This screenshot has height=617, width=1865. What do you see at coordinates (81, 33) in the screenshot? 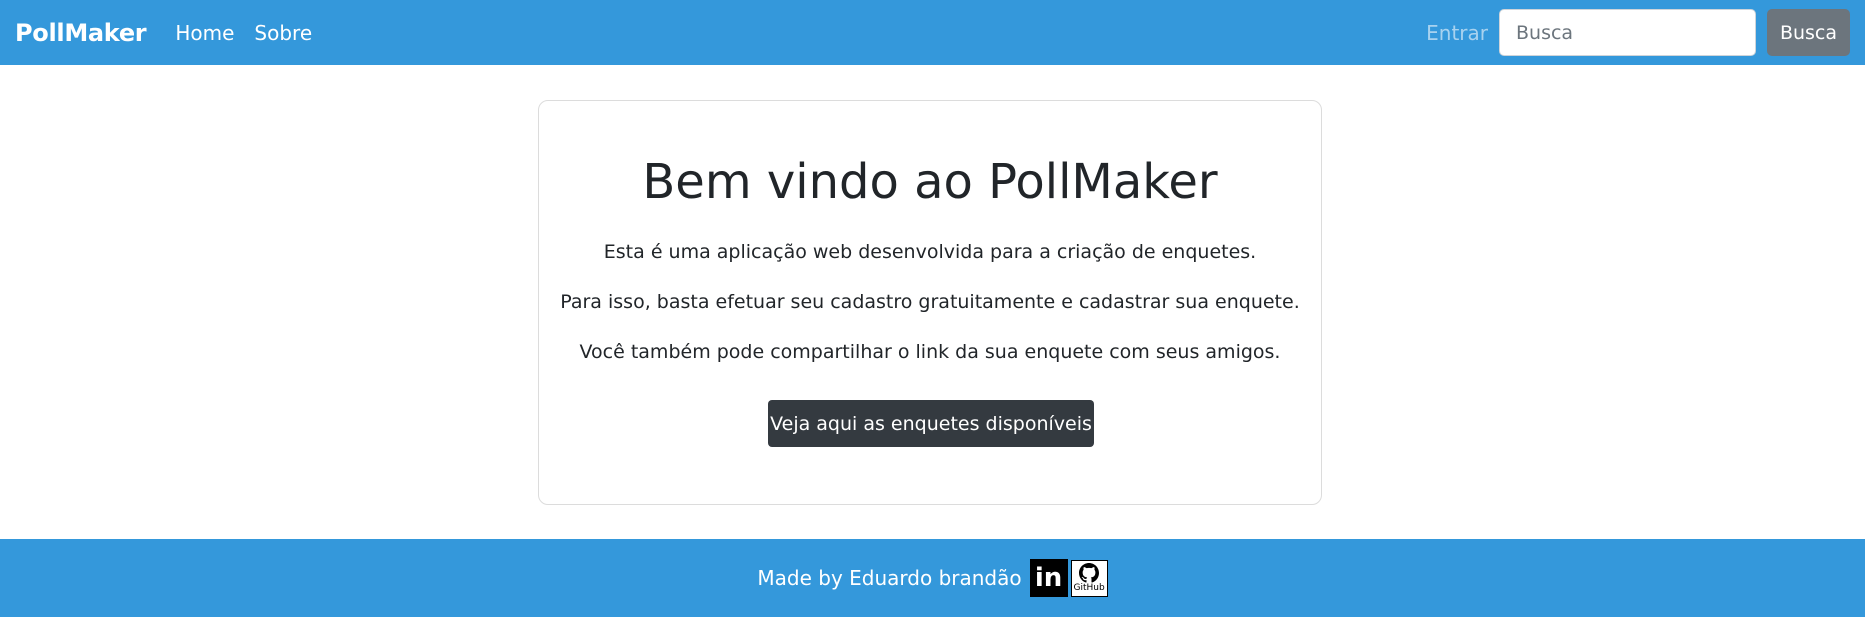
I see `brand-logo: PollMaker` at bounding box center [81, 33].